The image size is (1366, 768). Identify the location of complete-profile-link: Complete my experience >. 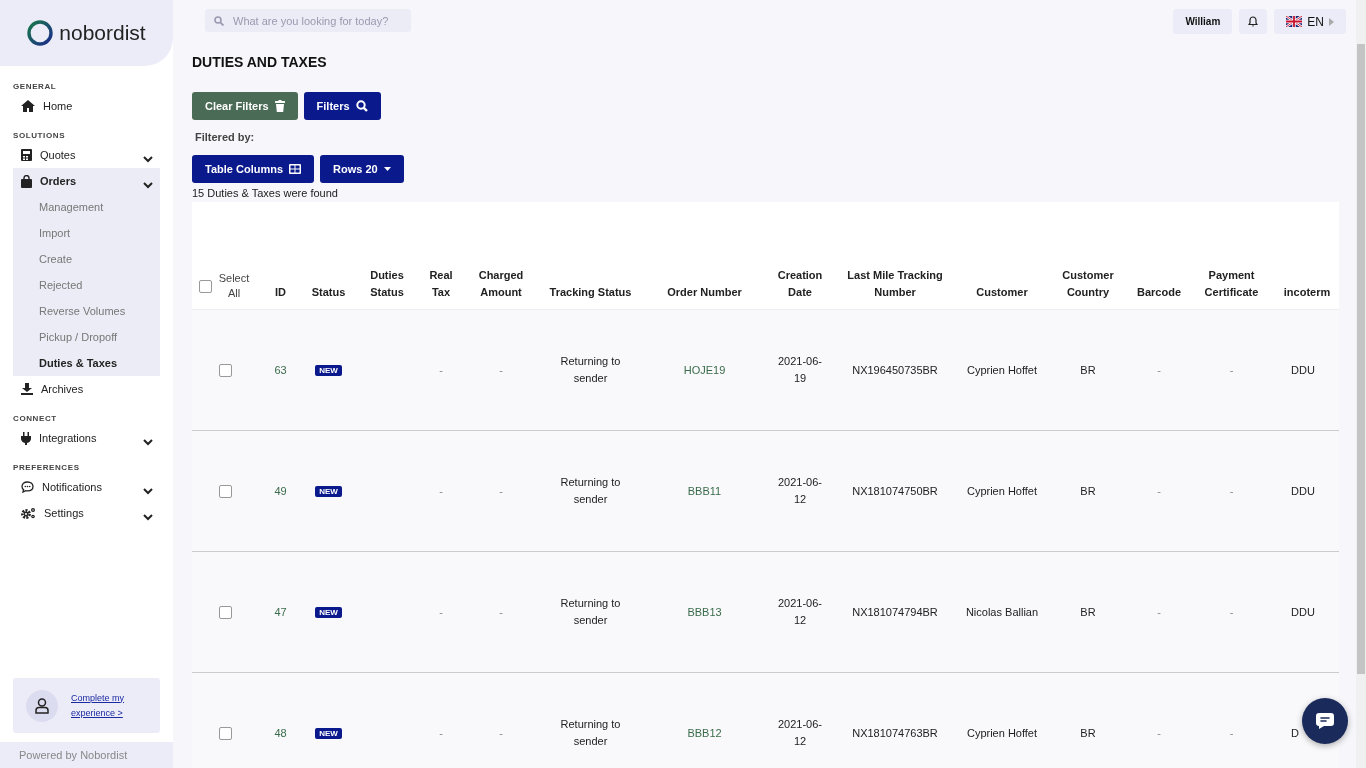
(106, 705).